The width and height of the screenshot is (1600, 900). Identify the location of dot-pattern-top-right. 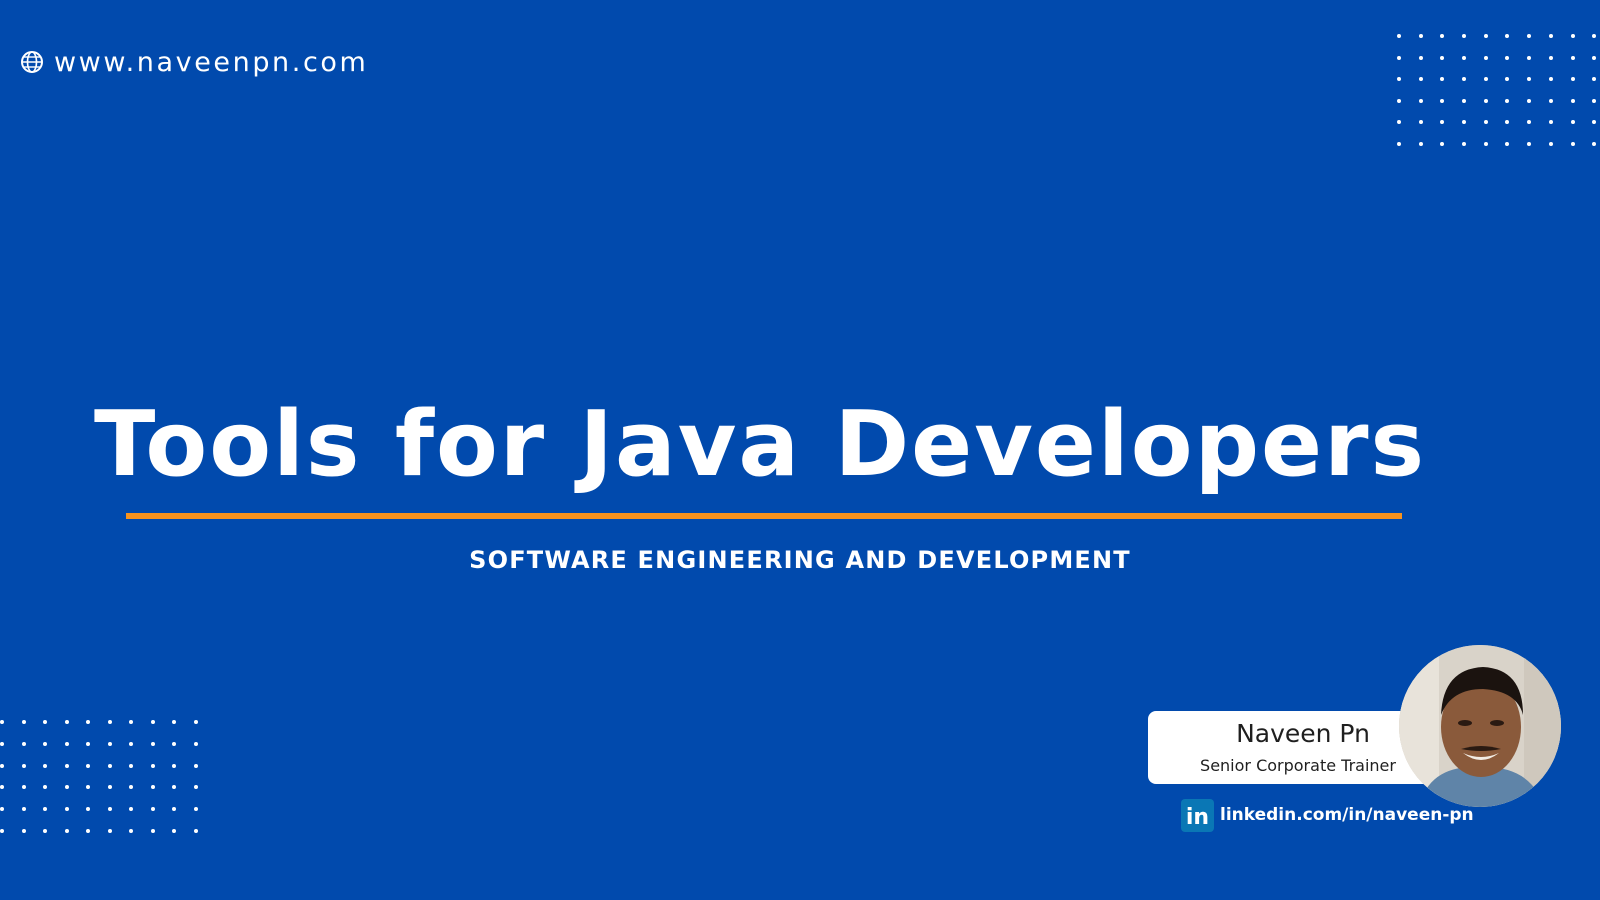
(1497, 90).